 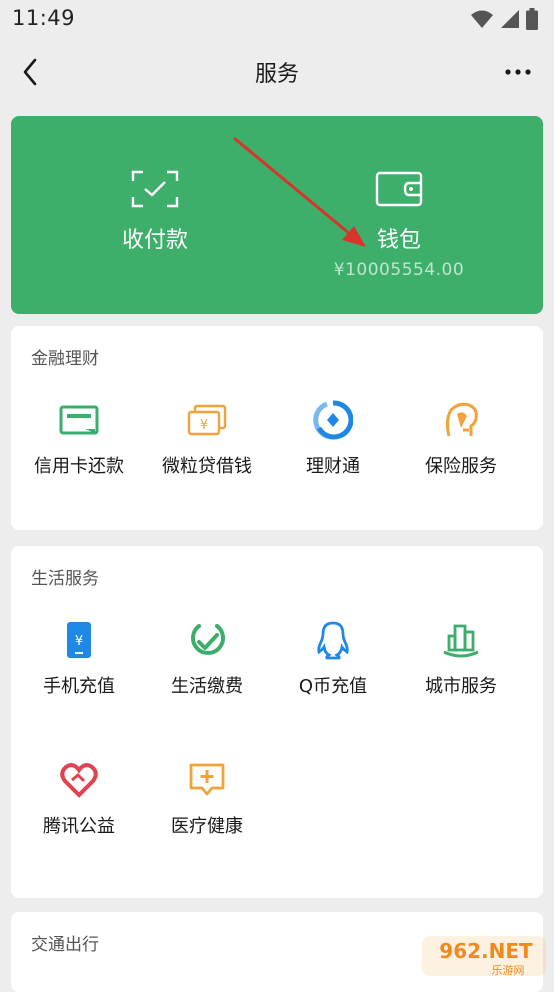 What do you see at coordinates (333, 686) in the screenshot?
I see `qq-coin-label: Q币充值` at bounding box center [333, 686].